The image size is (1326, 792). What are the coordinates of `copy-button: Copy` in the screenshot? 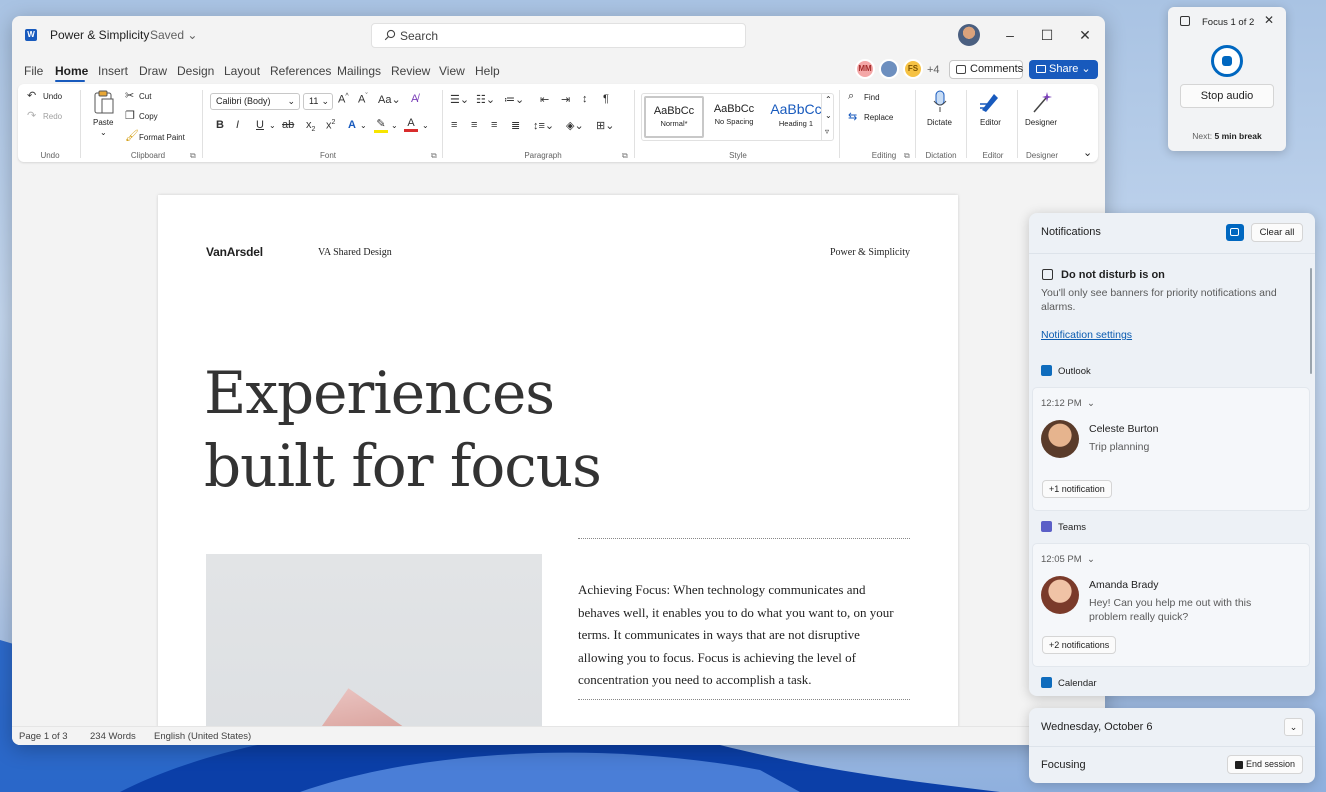 It's located at (148, 116).